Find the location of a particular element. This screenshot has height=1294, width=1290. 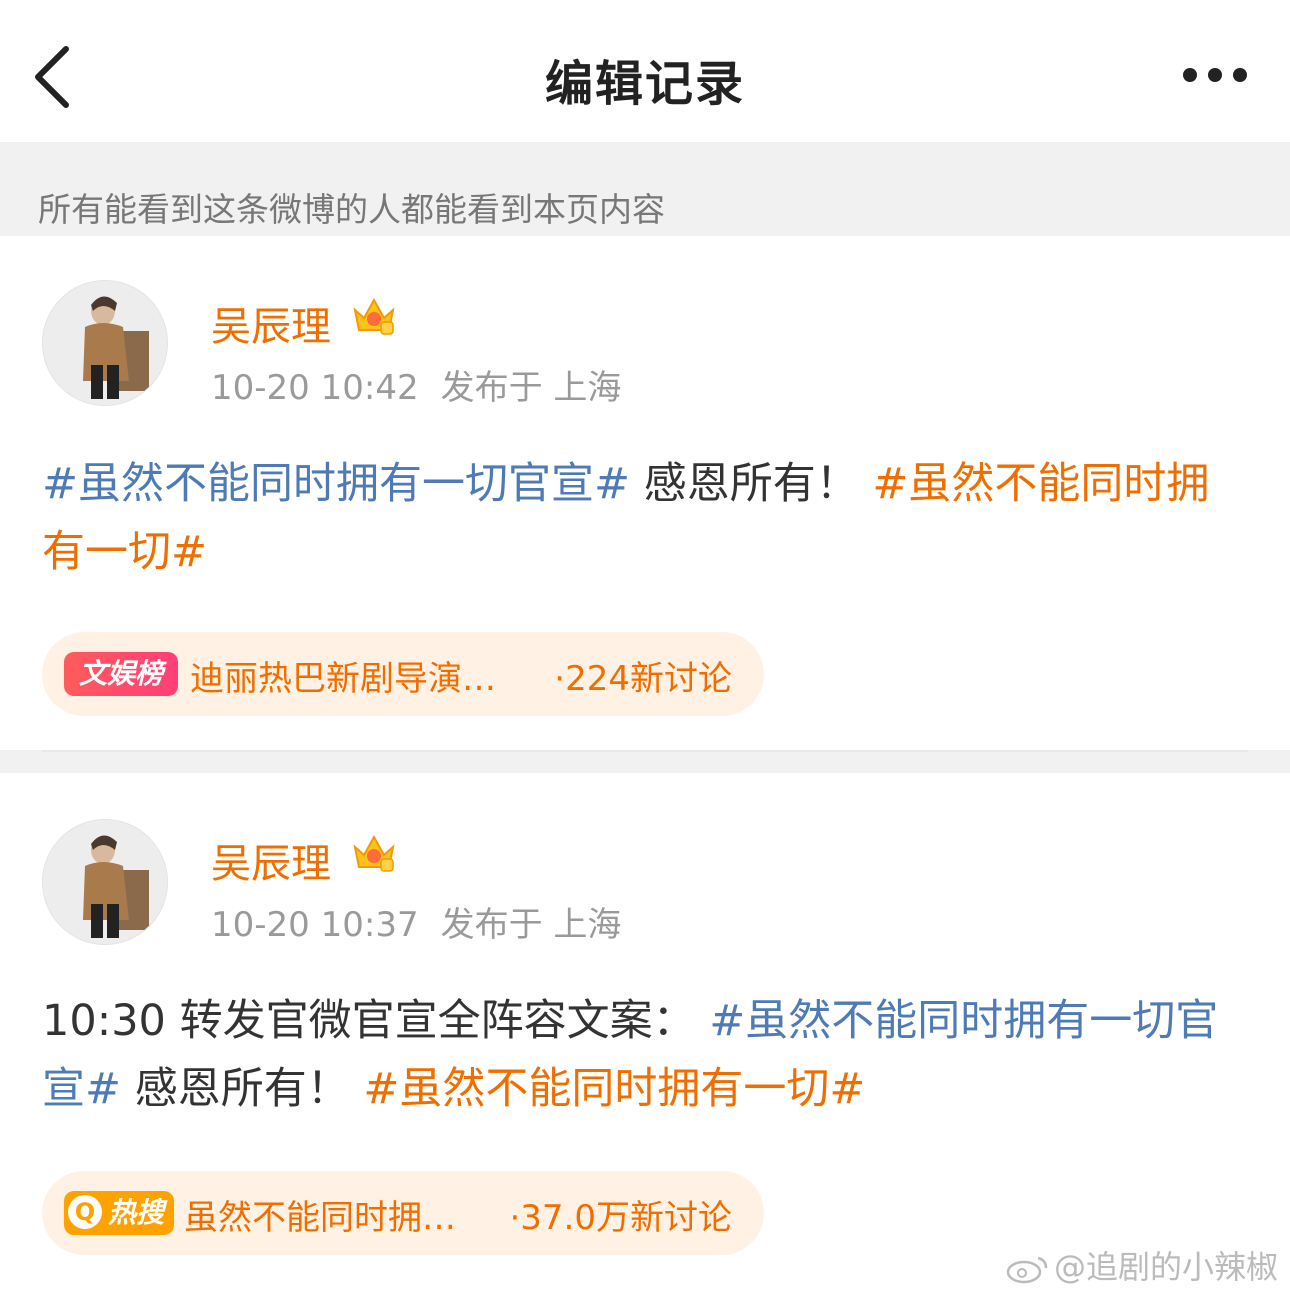

trend-pill: Q 热搜 虽然不能同时拥… ·37.0万新讨论 is located at coordinates (403, 1213).